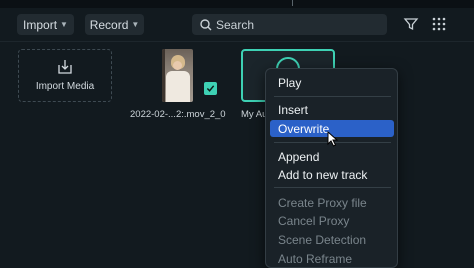  I want to click on thumbnail-figure-face, so click(177, 65).